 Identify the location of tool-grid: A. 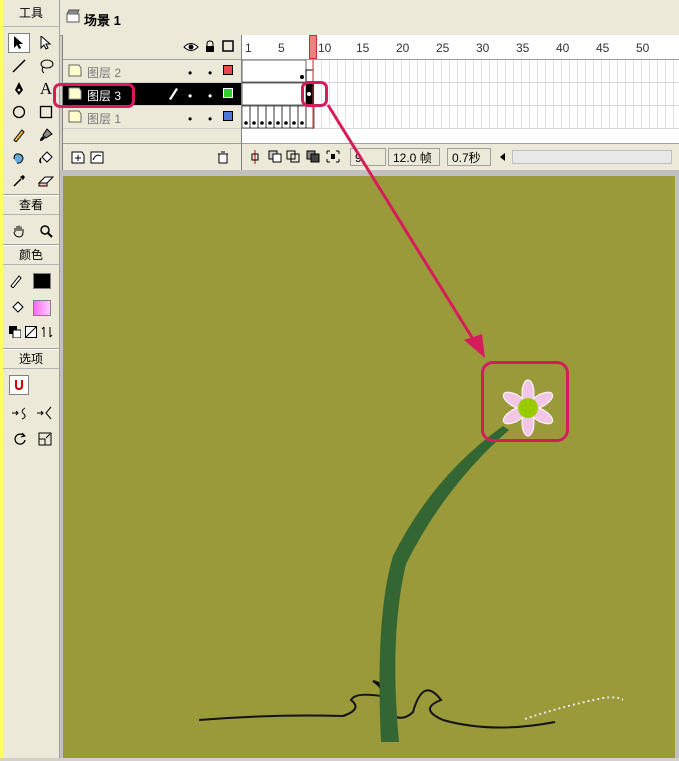
(31, 111).